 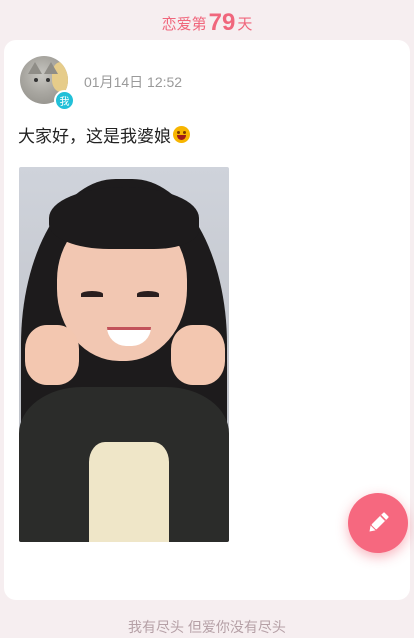 What do you see at coordinates (124, 218) in the screenshot?
I see `photo-bangs` at bounding box center [124, 218].